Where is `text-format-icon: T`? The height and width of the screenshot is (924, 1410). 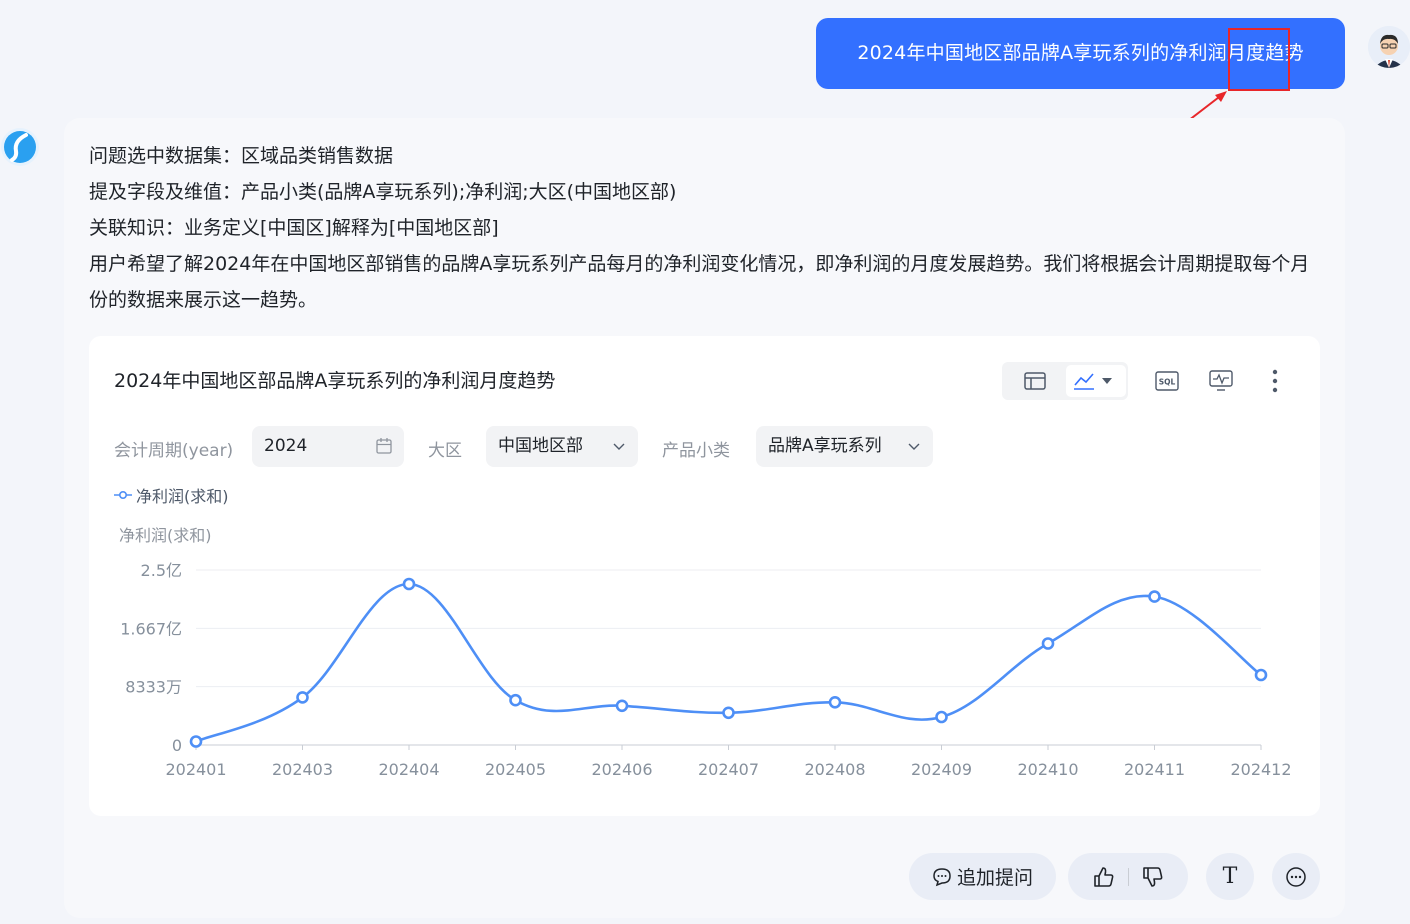
text-format-icon: T is located at coordinates (1230, 876).